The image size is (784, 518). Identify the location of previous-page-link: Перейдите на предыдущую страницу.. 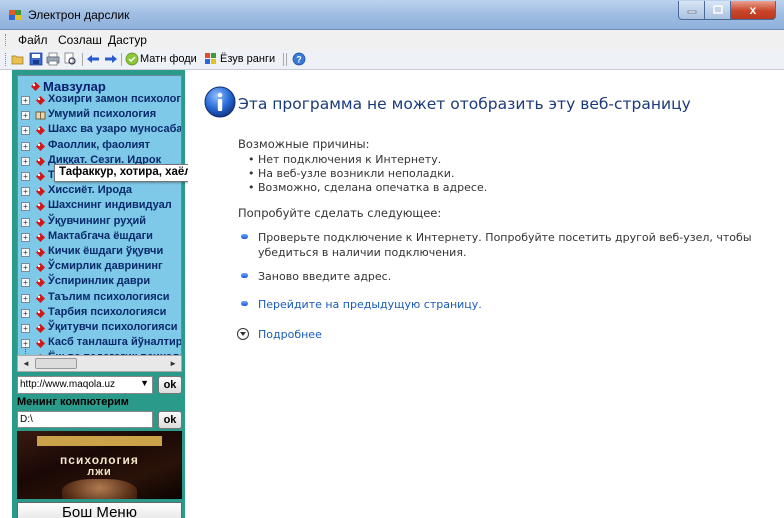
(521, 304).